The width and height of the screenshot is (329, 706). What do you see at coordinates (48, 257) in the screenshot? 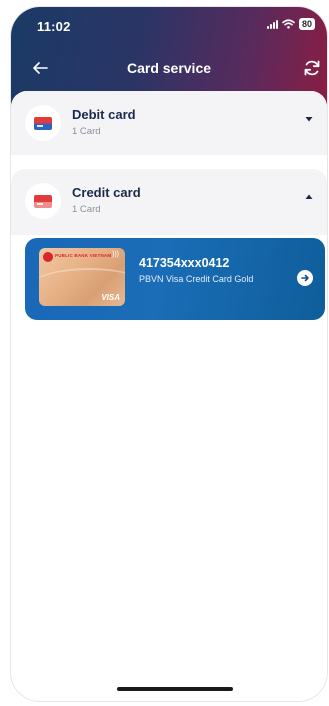
I see `bank-logo-icon` at bounding box center [48, 257].